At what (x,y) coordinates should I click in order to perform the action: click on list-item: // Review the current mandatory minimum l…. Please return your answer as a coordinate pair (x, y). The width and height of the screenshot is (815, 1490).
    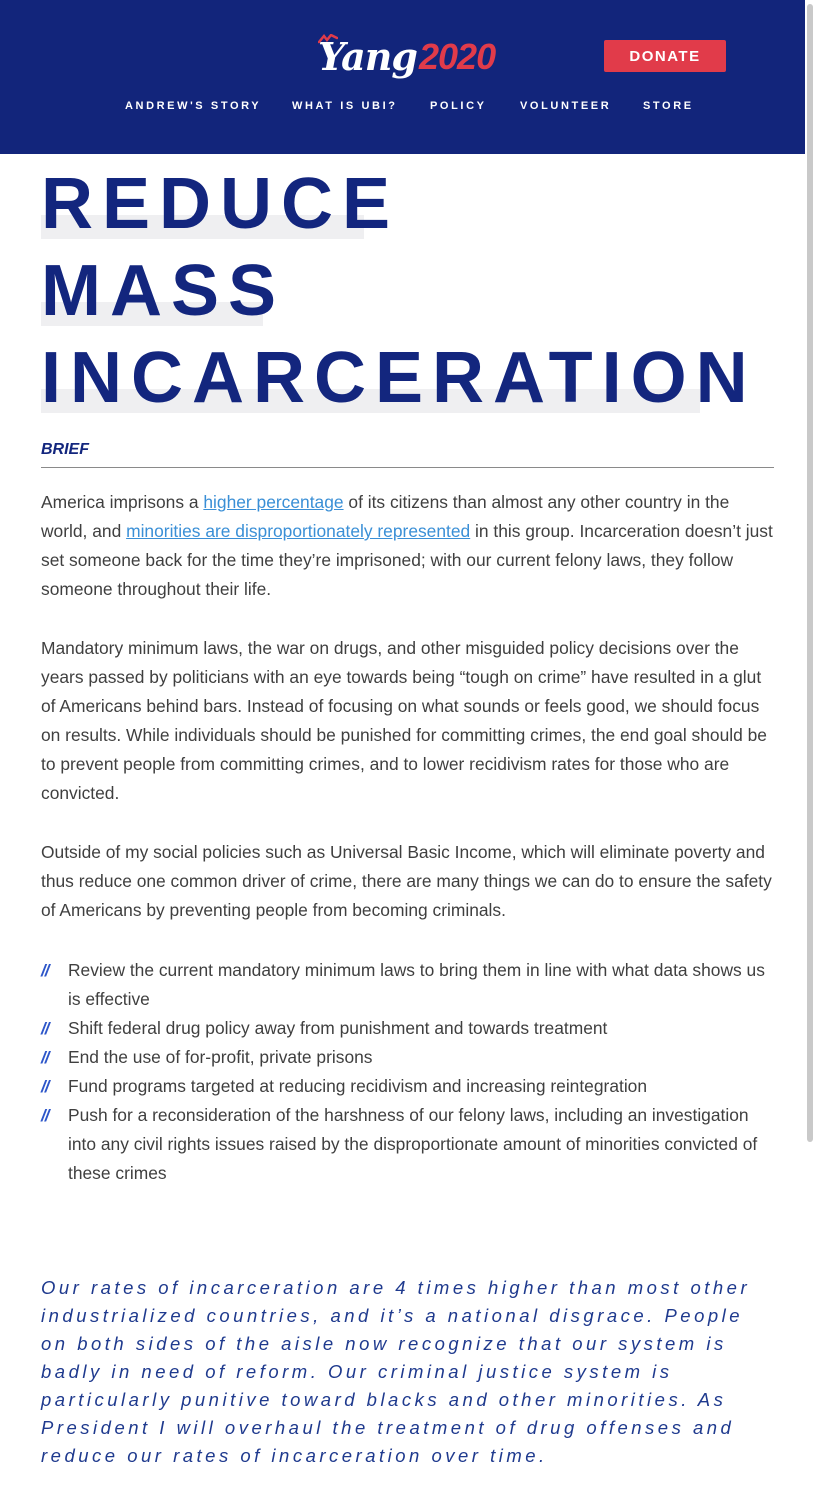
    Looking at the image, I should click on (407, 985).